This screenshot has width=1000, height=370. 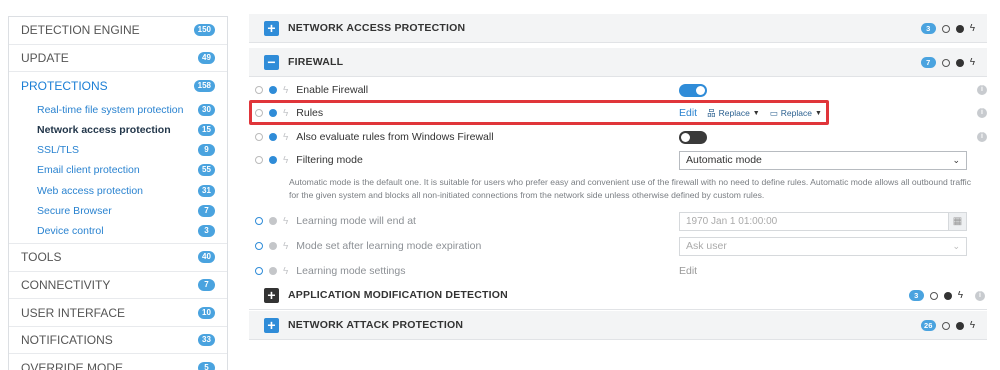 I want to click on changes-count-badge: 3, so click(x=916, y=295).